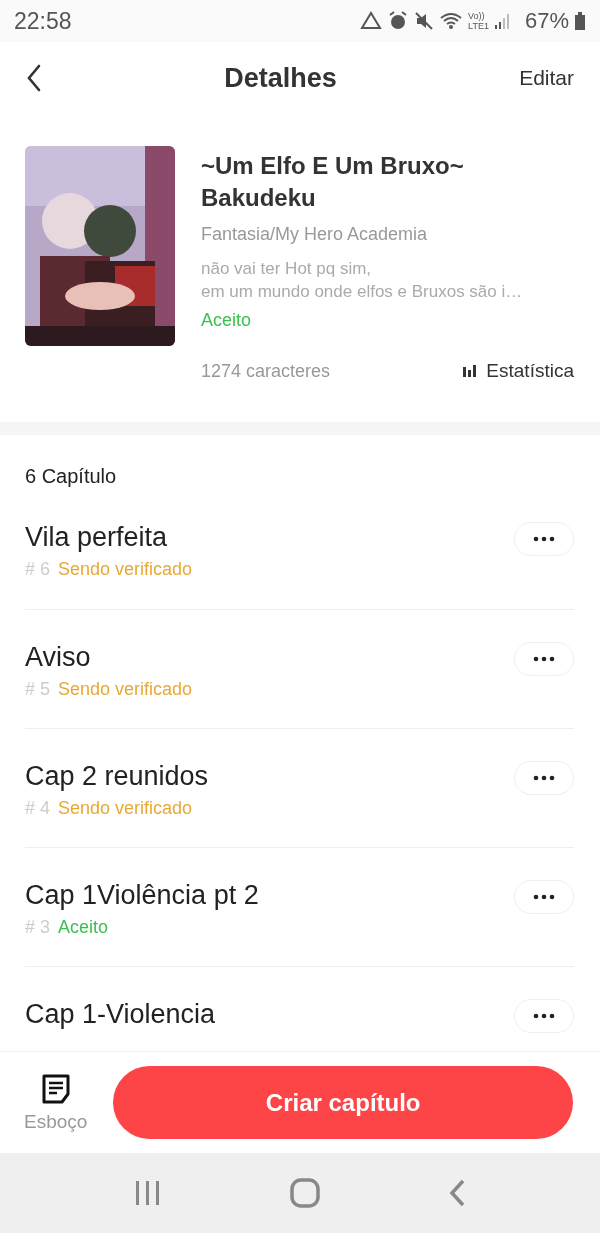 This screenshot has height=1233, width=600. Describe the element at coordinates (280, 78) in the screenshot. I see `page-title: Detalhes` at that location.